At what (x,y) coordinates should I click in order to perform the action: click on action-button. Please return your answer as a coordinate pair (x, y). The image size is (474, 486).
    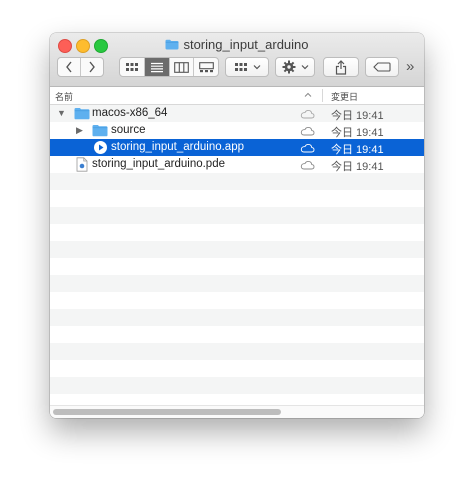
    Looking at the image, I should click on (295, 67).